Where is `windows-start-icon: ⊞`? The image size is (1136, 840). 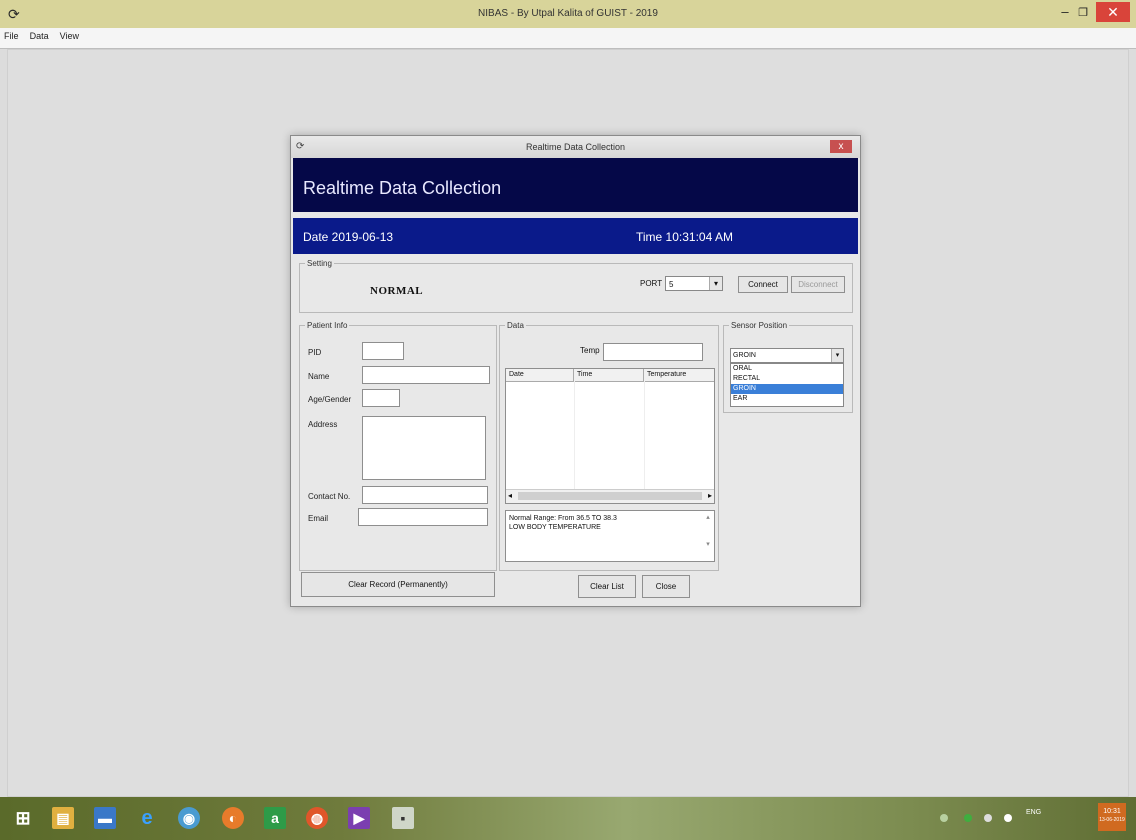 windows-start-icon: ⊞ is located at coordinates (23, 818).